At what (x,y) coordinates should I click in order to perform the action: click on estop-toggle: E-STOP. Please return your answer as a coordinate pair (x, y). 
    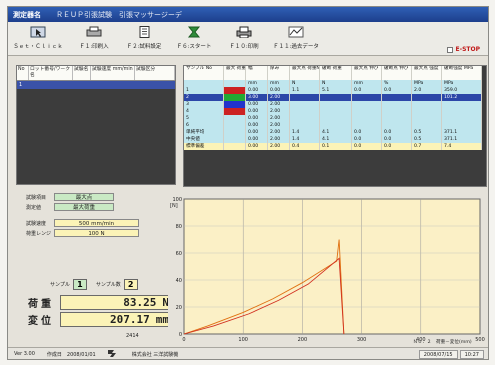
    Looking at the image, I should click on (463, 49).